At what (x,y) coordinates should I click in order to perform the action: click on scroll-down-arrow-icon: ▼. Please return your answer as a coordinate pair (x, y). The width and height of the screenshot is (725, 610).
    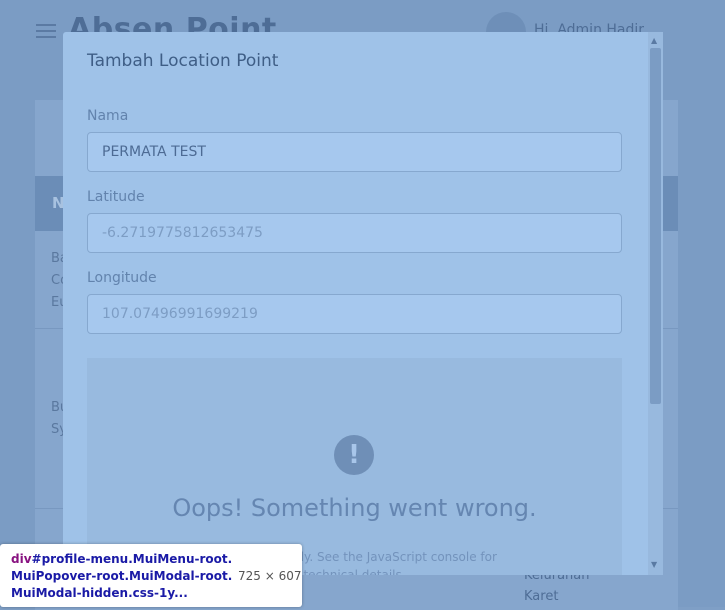
    Looking at the image, I should click on (654, 564).